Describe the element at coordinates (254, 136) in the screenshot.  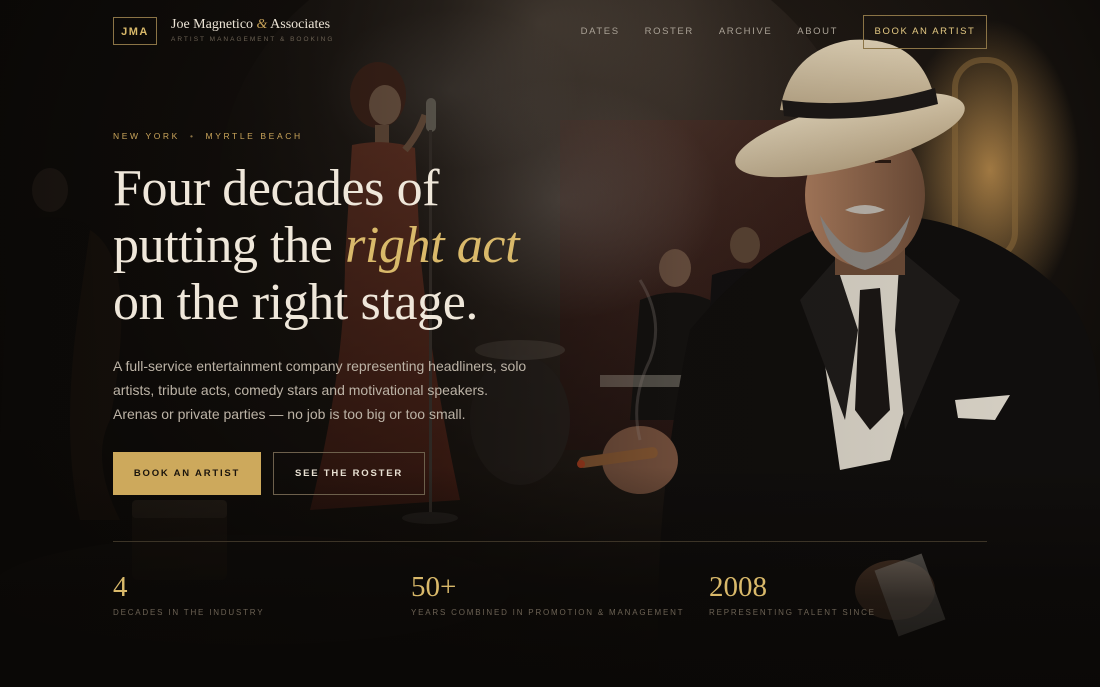
I see `location-myrtle-beach: MYRTLE BEACH` at that location.